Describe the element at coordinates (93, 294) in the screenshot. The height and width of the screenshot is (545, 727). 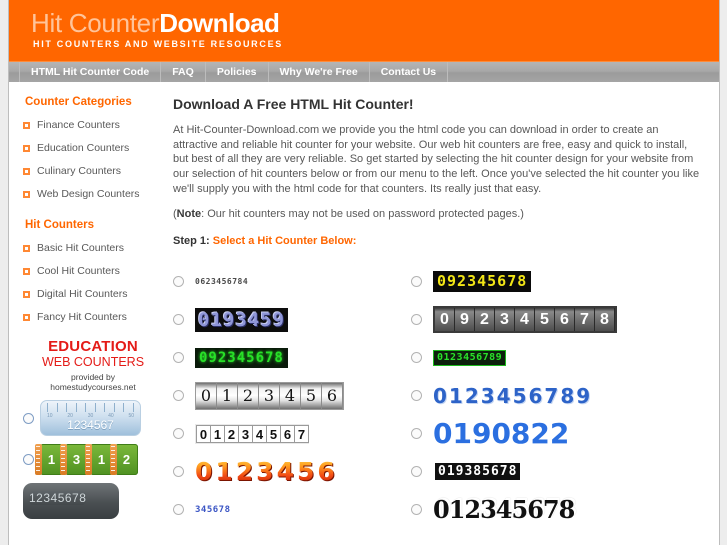
I see `sidebar-item-digital-hit-counters: Digital Hit Counters` at that location.